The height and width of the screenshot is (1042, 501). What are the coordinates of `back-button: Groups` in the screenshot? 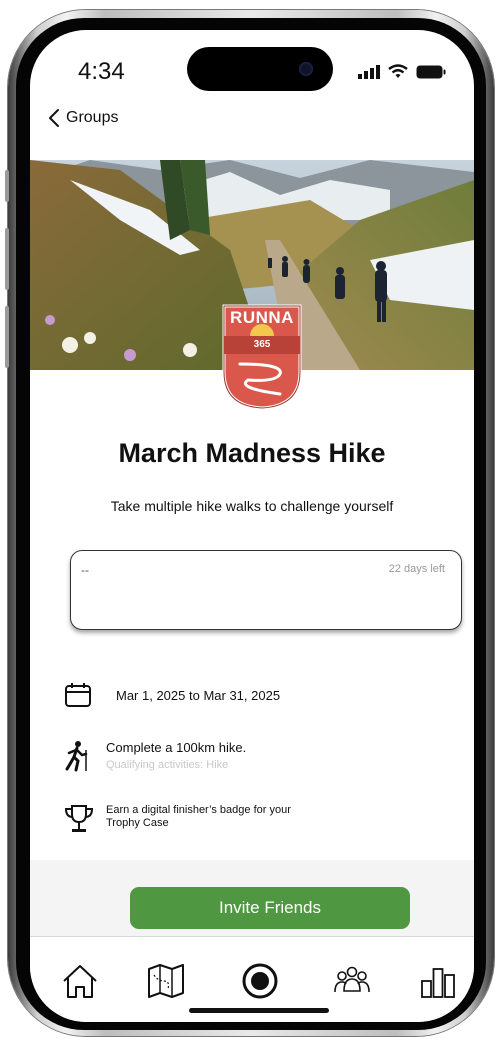 It's located at (83, 118).